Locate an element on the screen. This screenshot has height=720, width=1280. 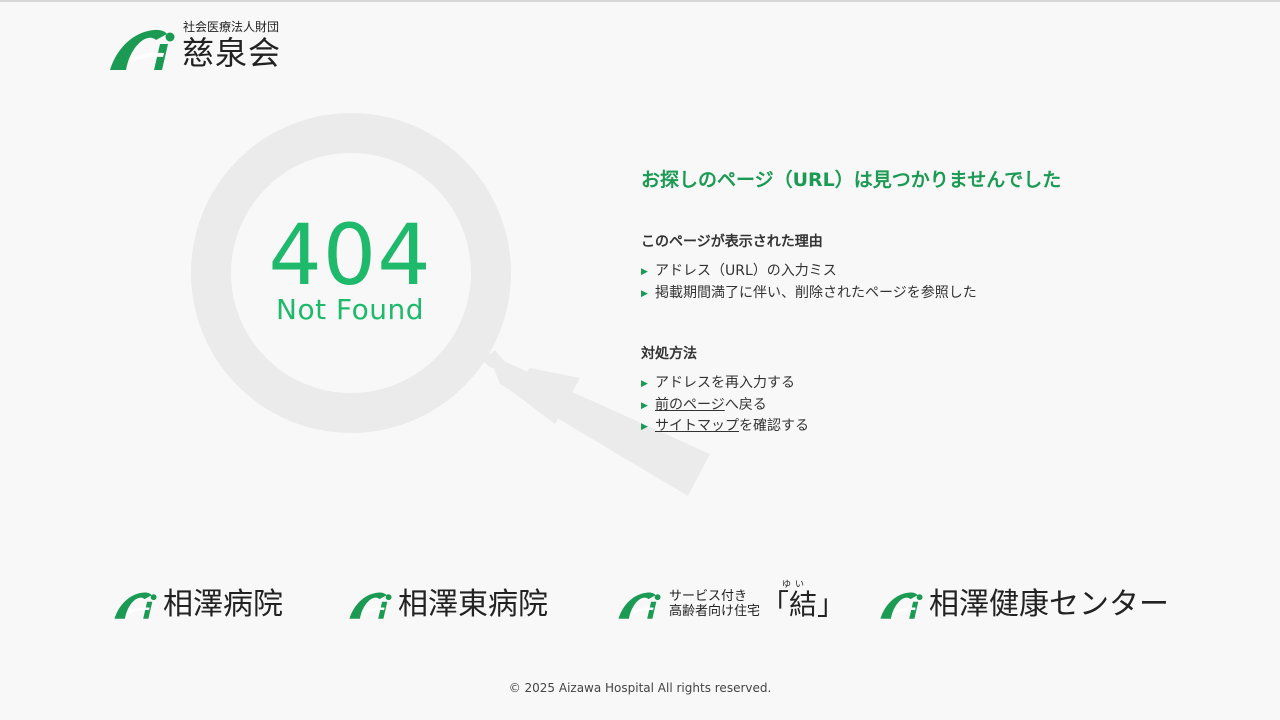
list-item: ▶ アドレス（URL）の入力ミス is located at coordinates (809, 272).